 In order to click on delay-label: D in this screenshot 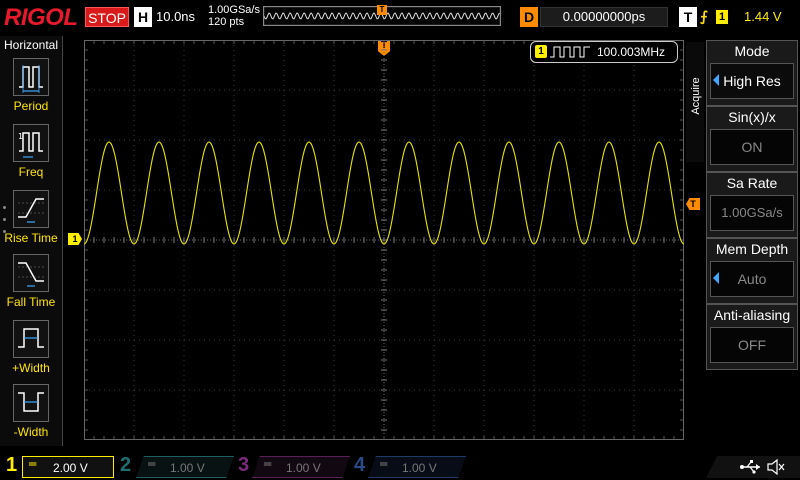, I will do `click(529, 17)`.